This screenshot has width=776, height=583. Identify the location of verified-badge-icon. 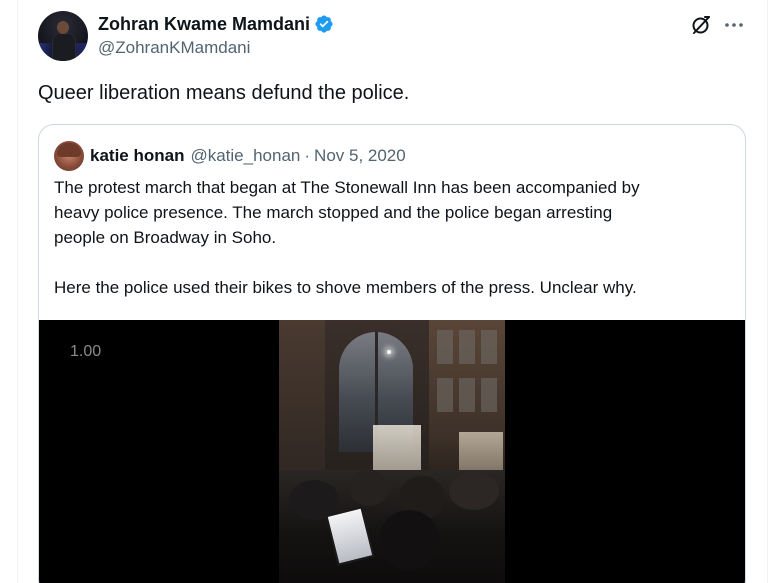
(324, 24).